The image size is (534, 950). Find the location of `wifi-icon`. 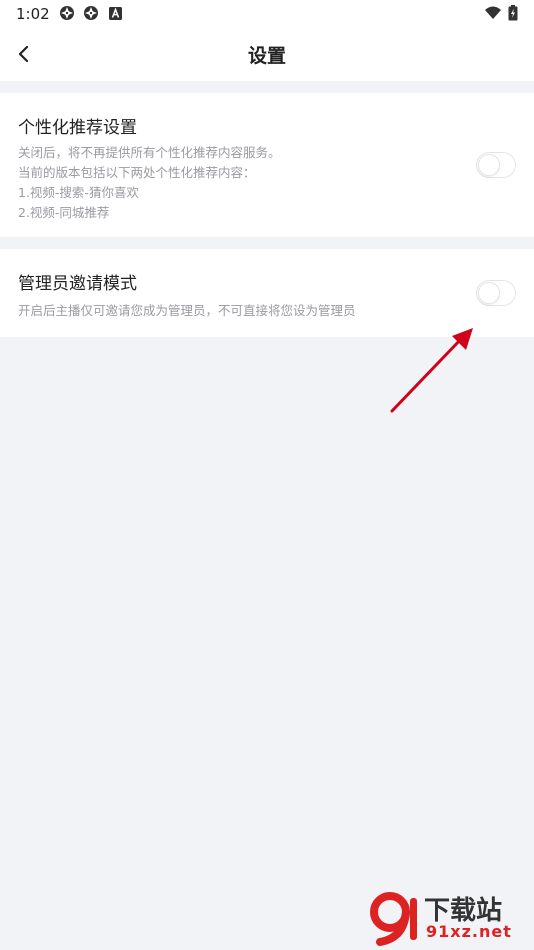

wifi-icon is located at coordinates (493, 12).